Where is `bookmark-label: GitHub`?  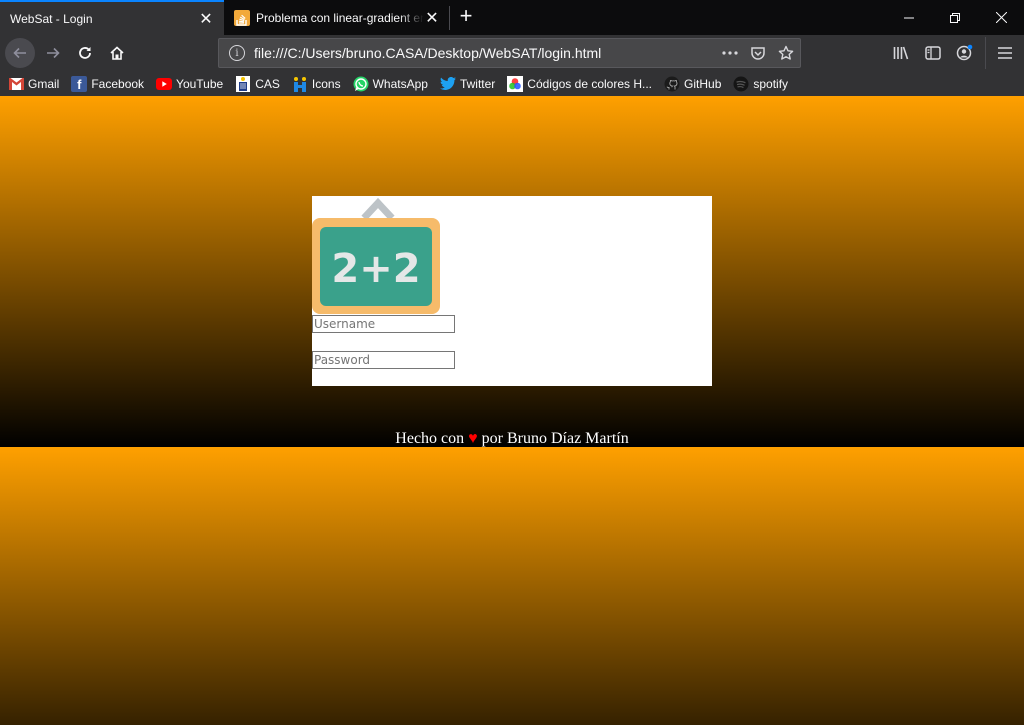 bookmark-label: GitHub is located at coordinates (703, 83).